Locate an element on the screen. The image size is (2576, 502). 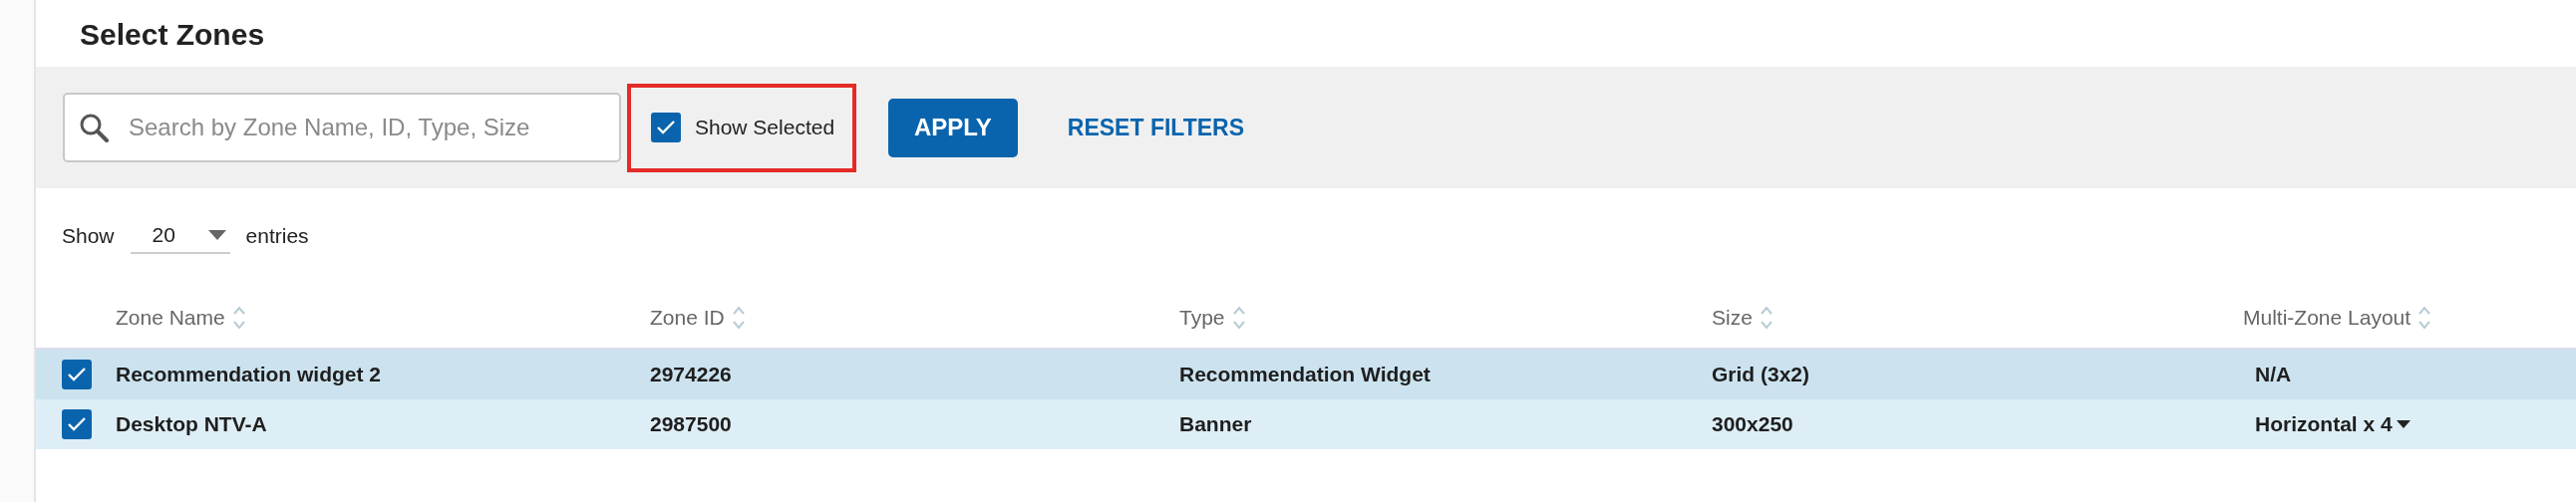
entries-dropdown: 20 is located at coordinates (180, 236).